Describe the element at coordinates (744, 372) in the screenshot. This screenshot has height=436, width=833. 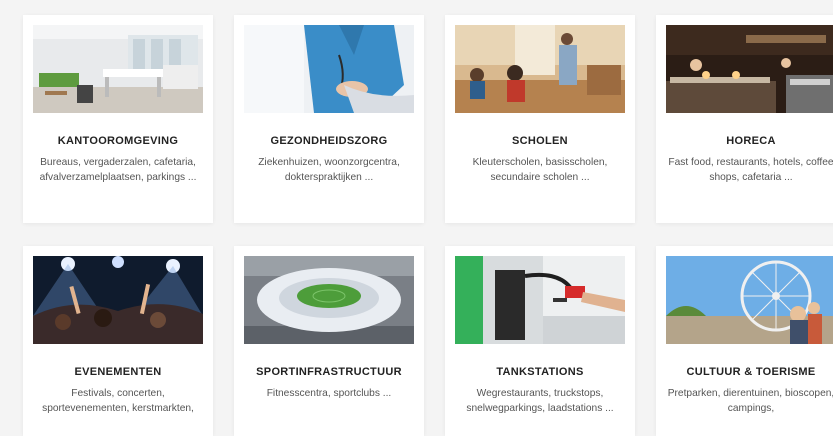
I see `card-title: CULTUUR & TOERISME` at that location.